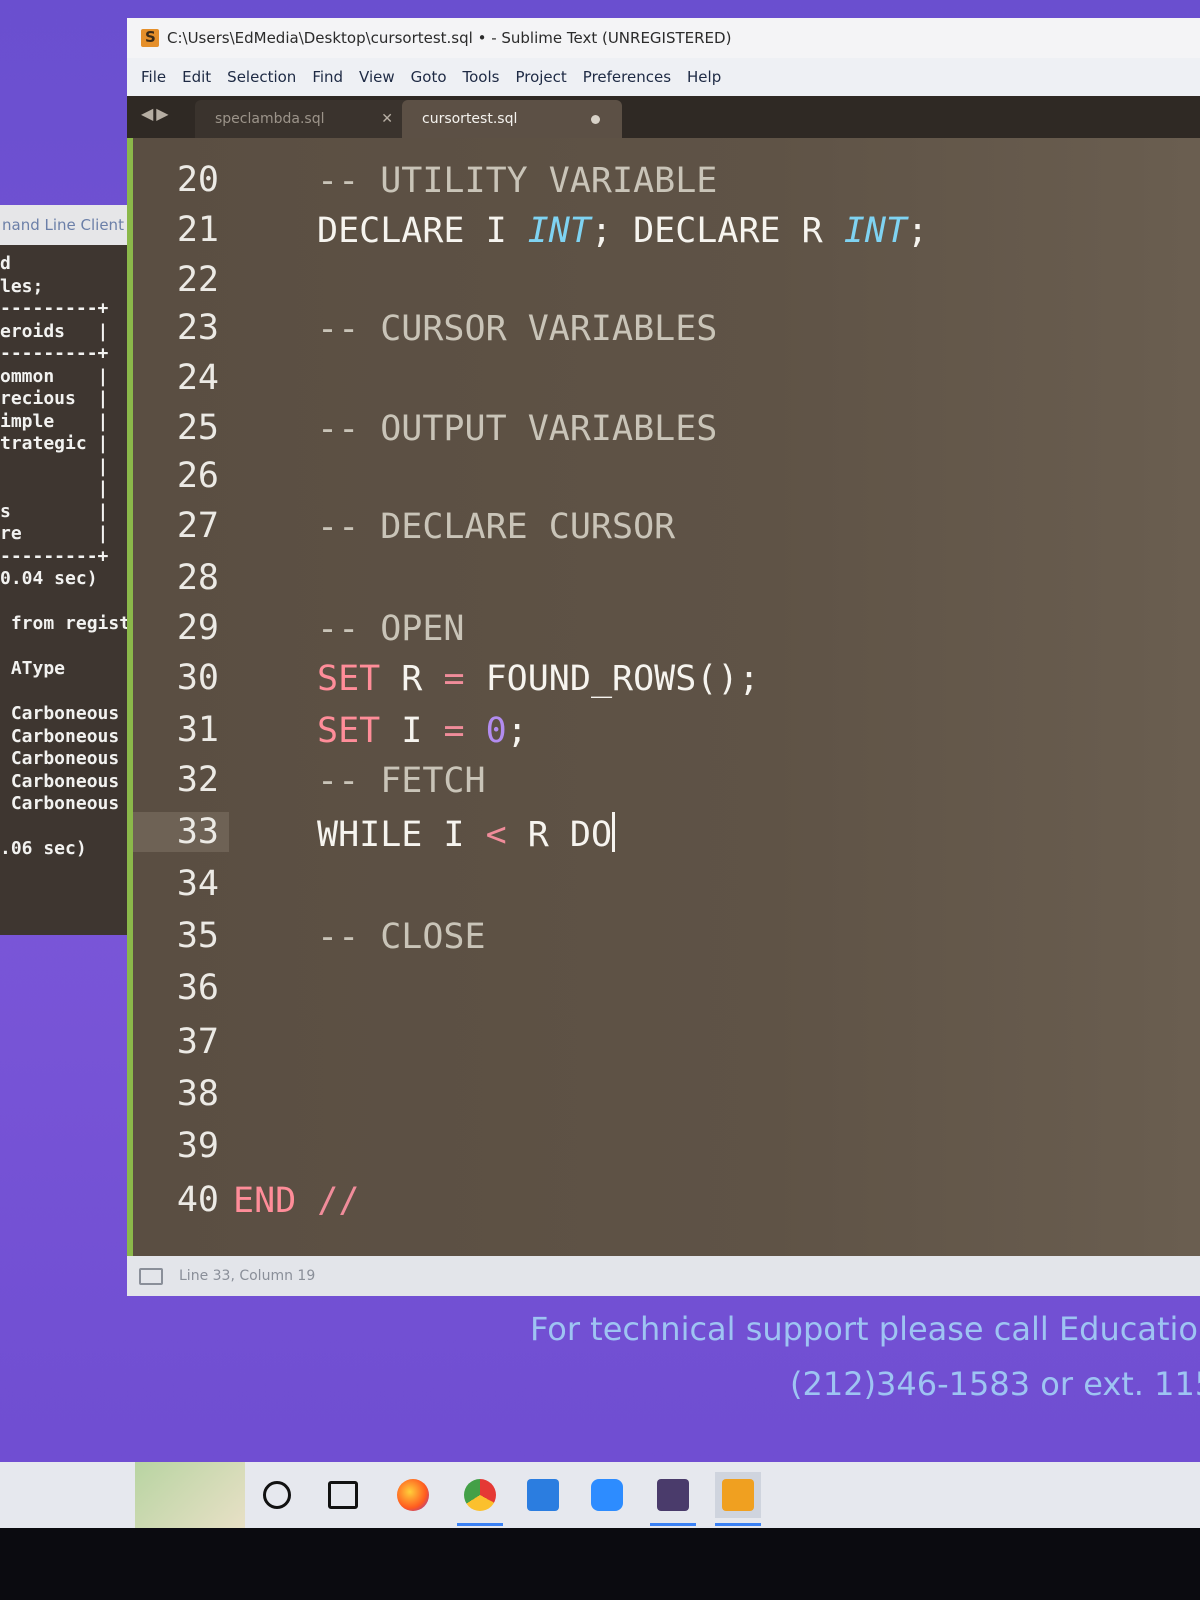 This screenshot has width=1200, height=1600. I want to click on tab-speclambda: speclambda.sql ✕, so click(305, 119).